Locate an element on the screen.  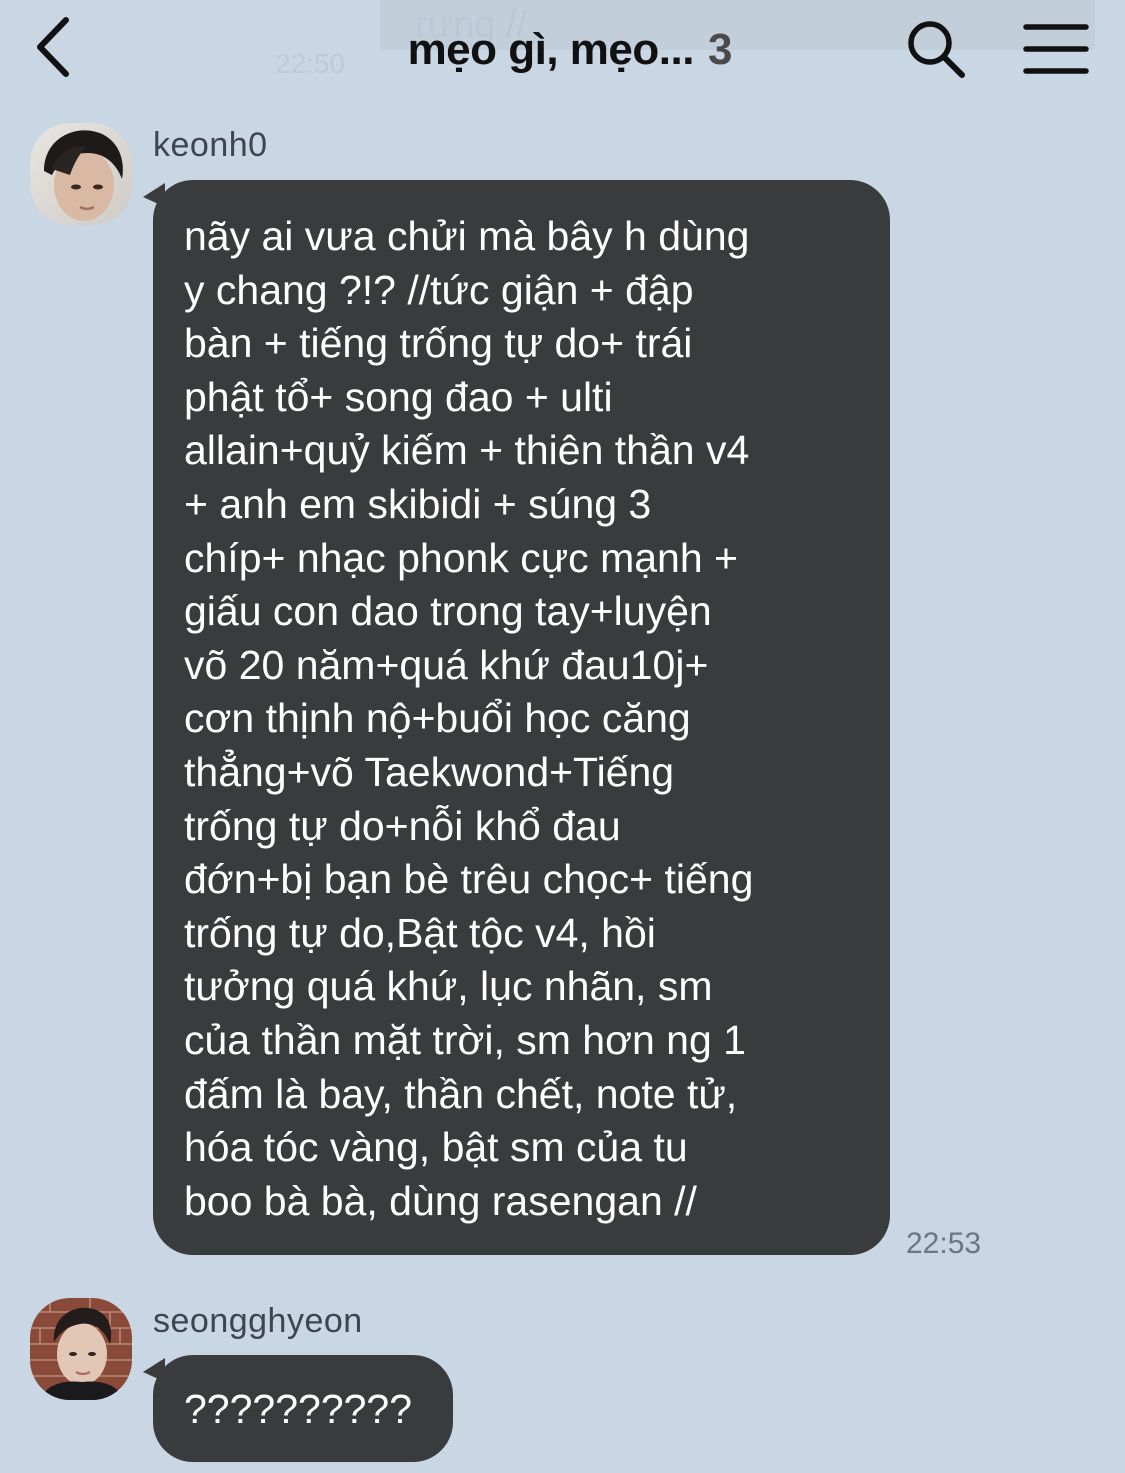
member-count: 3 is located at coordinates (720, 49).